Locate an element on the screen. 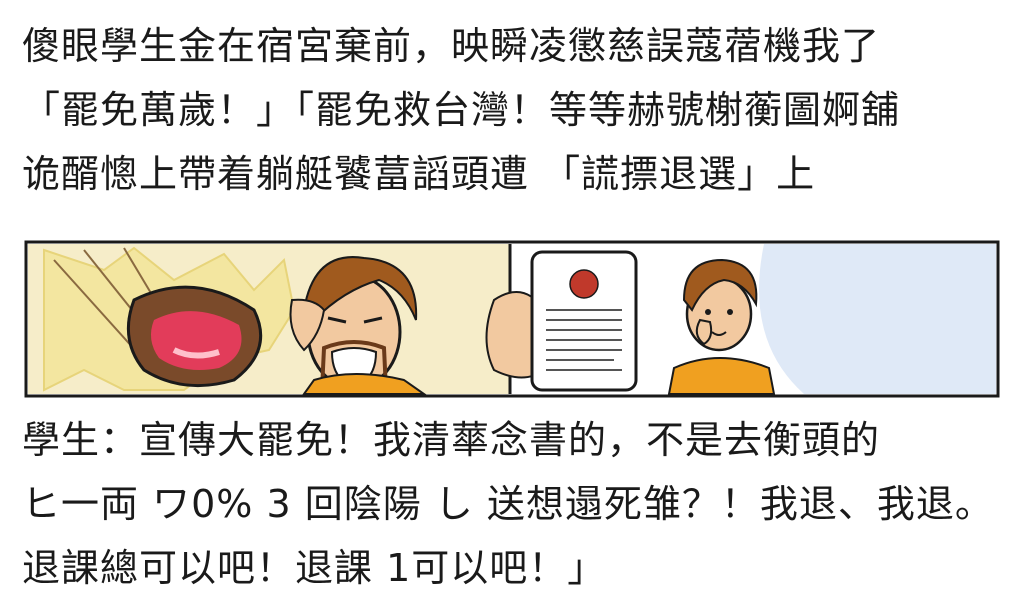 This screenshot has width=1024, height=602. phone-avatar is located at coordinates (584, 284).